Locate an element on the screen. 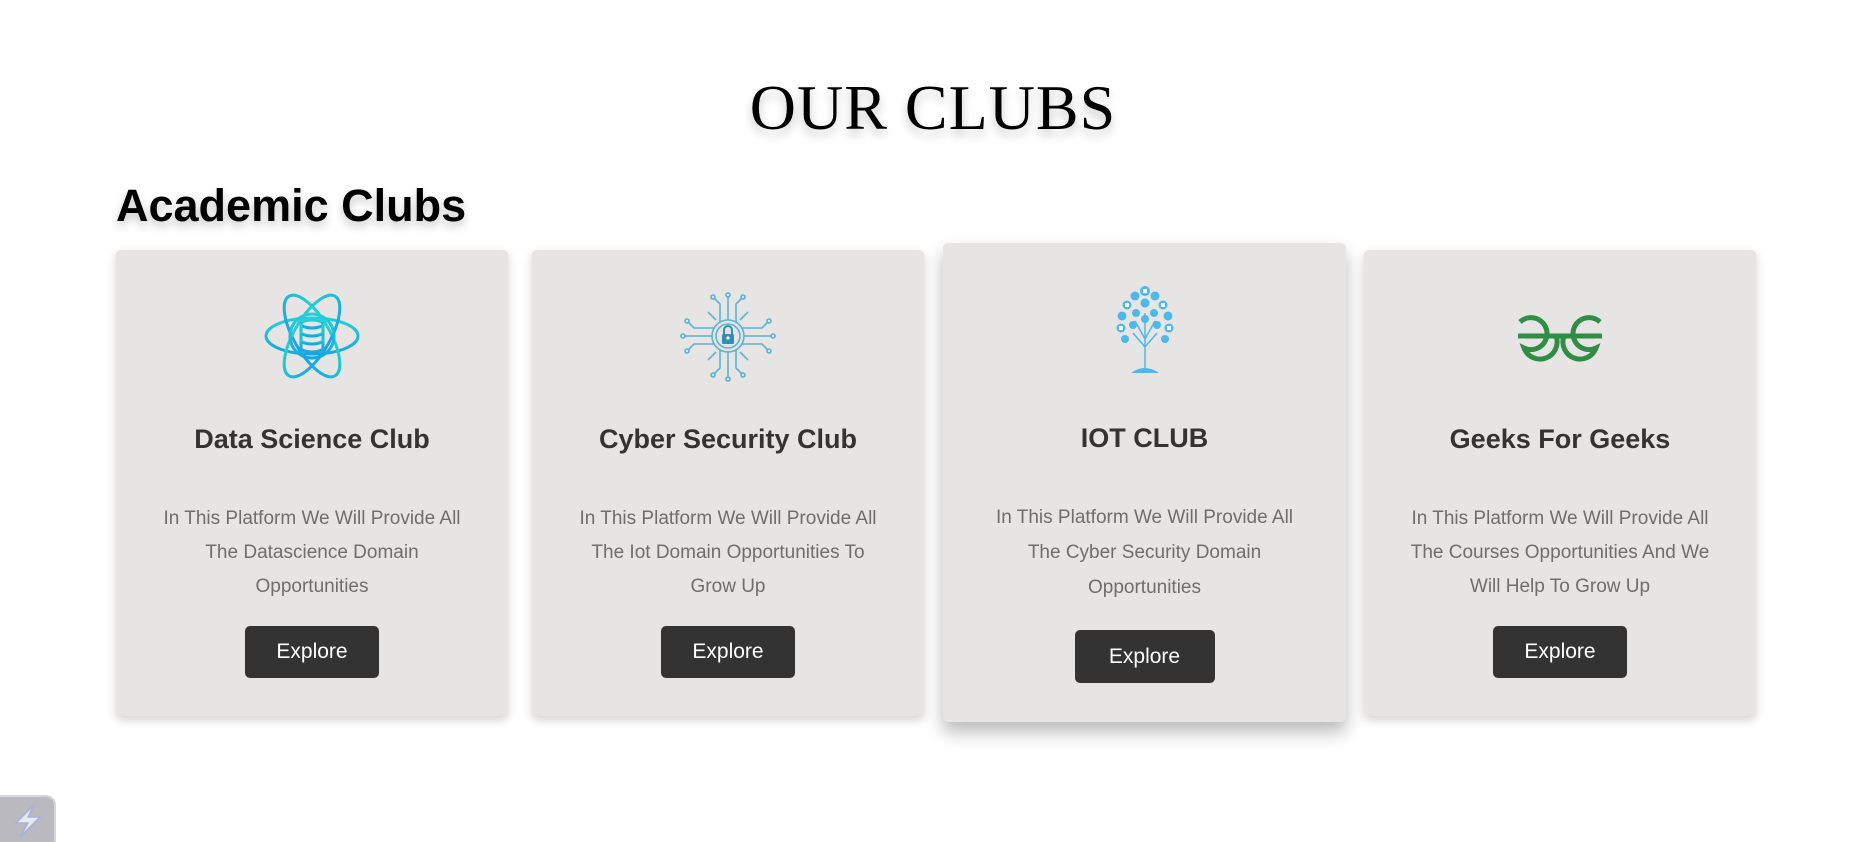  iot-tree-icon is located at coordinates (1145, 333).